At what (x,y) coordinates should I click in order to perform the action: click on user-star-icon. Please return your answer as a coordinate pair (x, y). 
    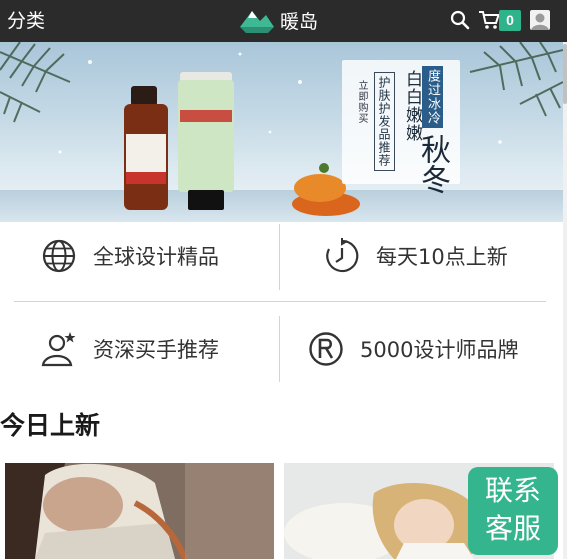
    Looking at the image, I should click on (58, 349).